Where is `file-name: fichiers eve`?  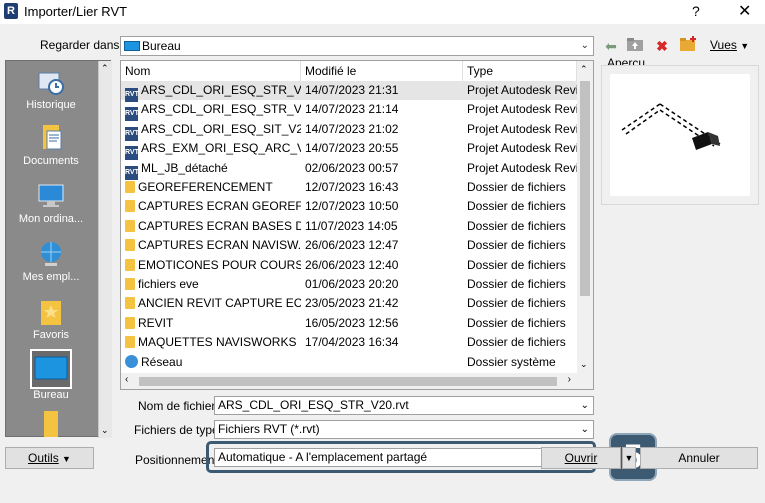
file-name: fichiers eve is located at coordinates (168, 284).